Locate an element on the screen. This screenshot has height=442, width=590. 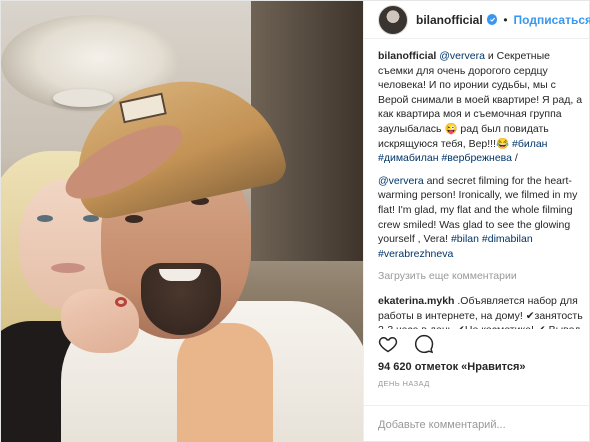
photo-lamp-ring-shape is located at coordinates (83, 98).